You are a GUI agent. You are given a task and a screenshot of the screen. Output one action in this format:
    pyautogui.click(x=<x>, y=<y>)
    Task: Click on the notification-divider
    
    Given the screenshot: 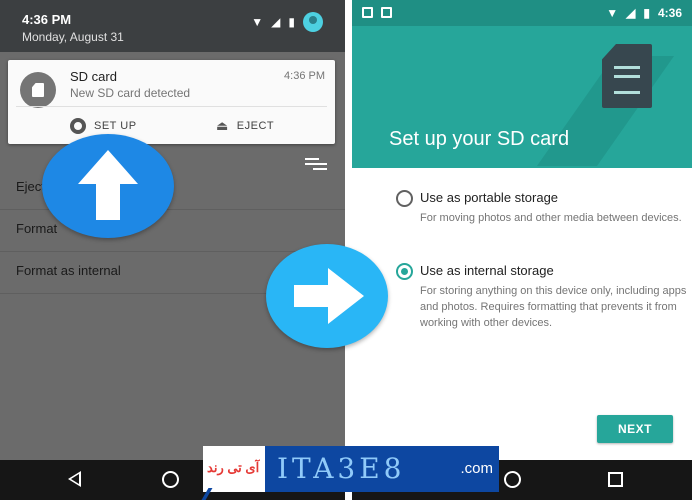 What is the action you would take?
    pyautogui.click(x=171, y=106)
    